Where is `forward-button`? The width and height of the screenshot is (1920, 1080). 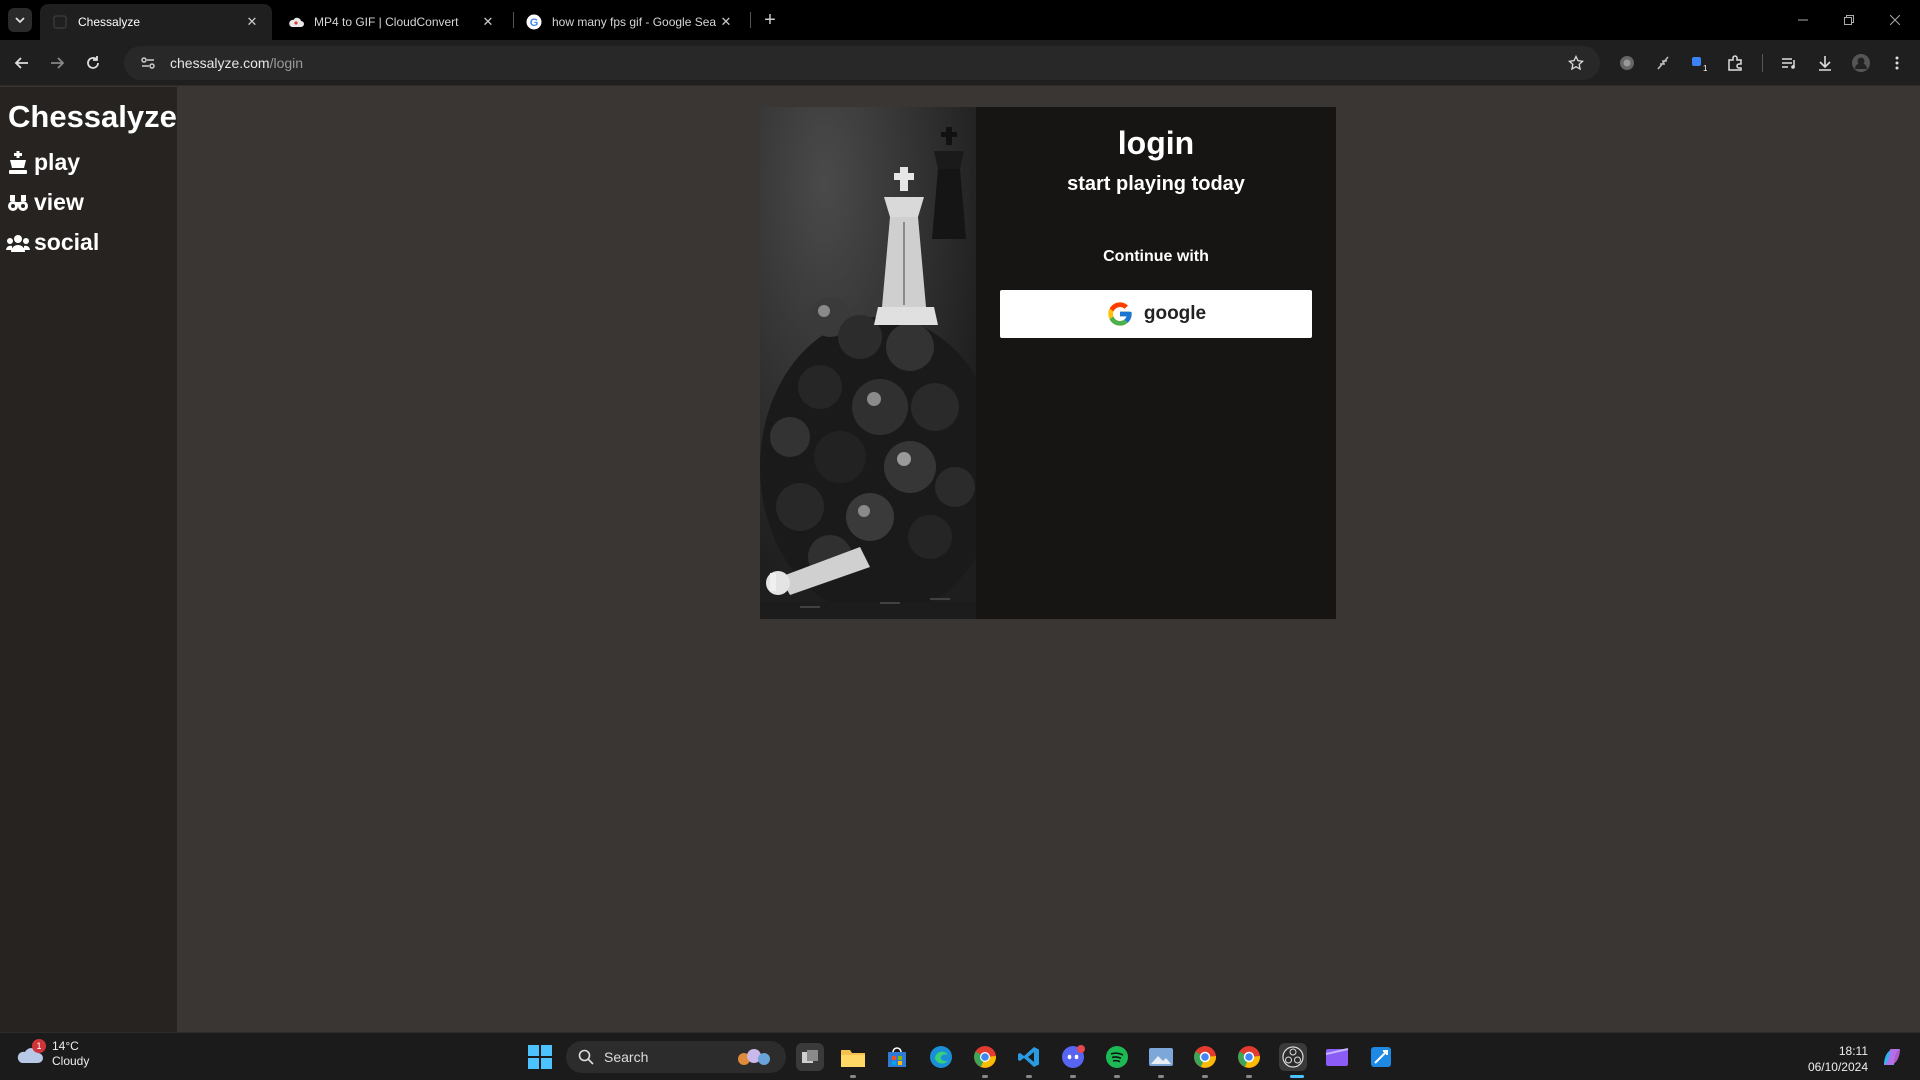 forward-button is located at coordinates (57, 63).